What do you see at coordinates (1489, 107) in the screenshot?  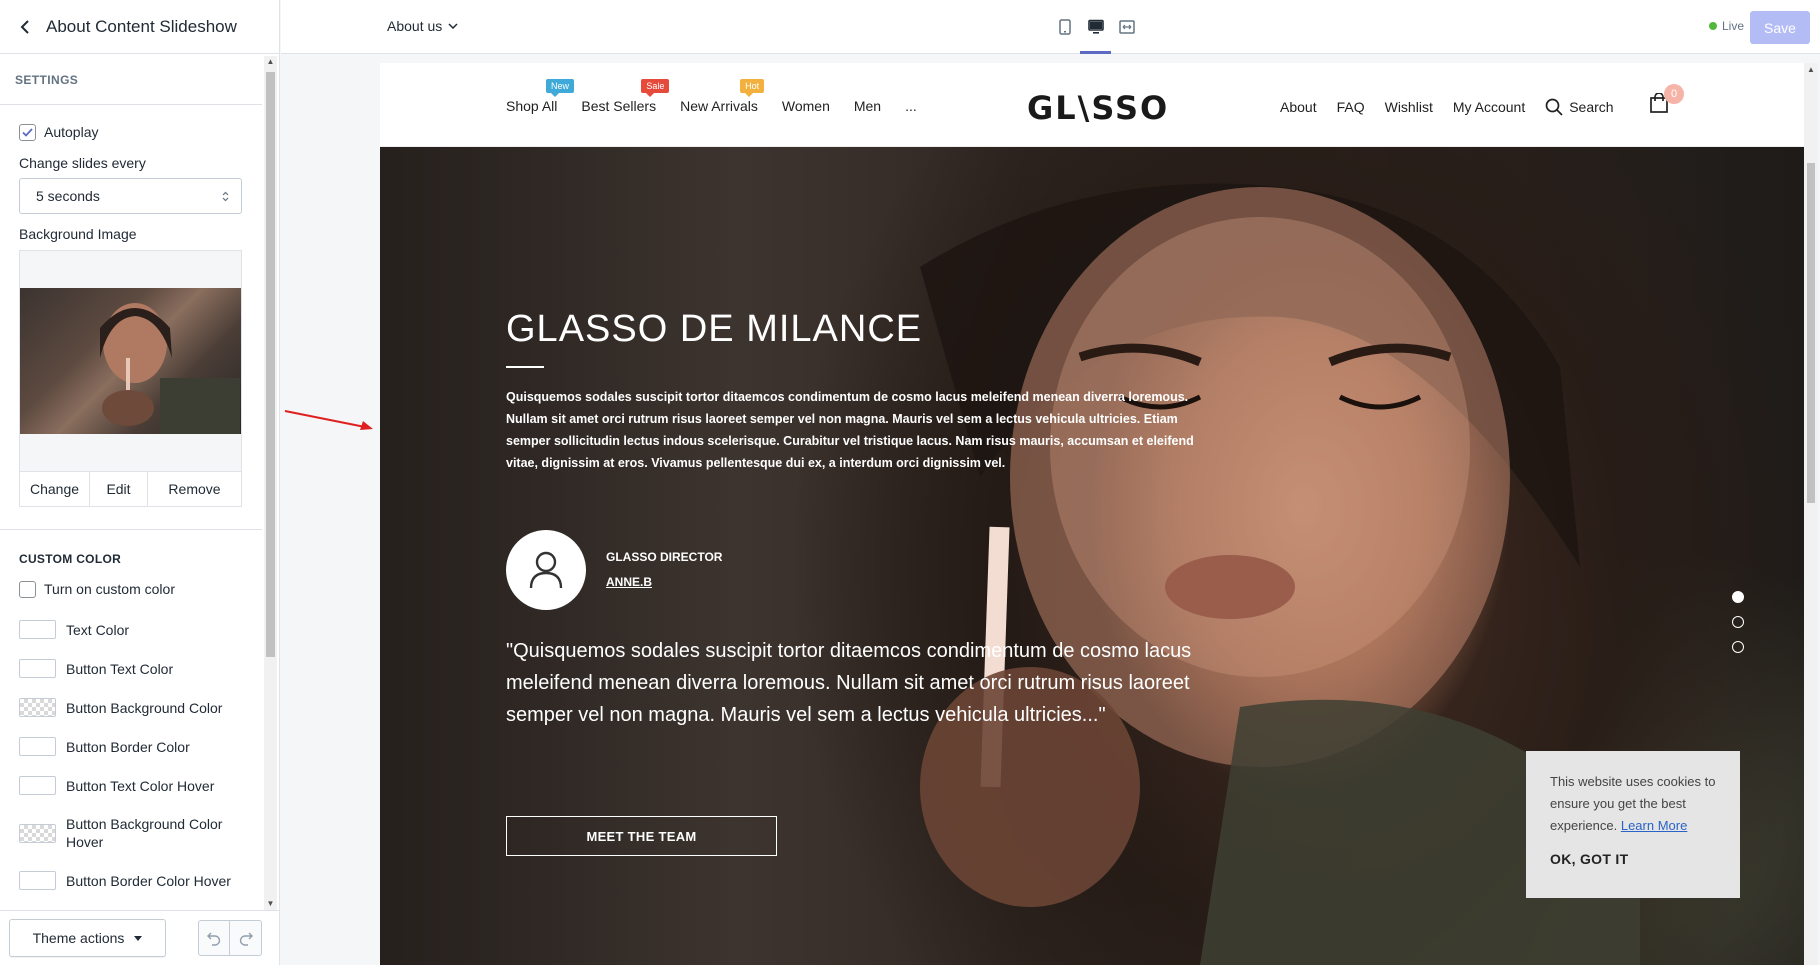 I see `nav-my-account: My Account` at bounding box center [1489, 107].